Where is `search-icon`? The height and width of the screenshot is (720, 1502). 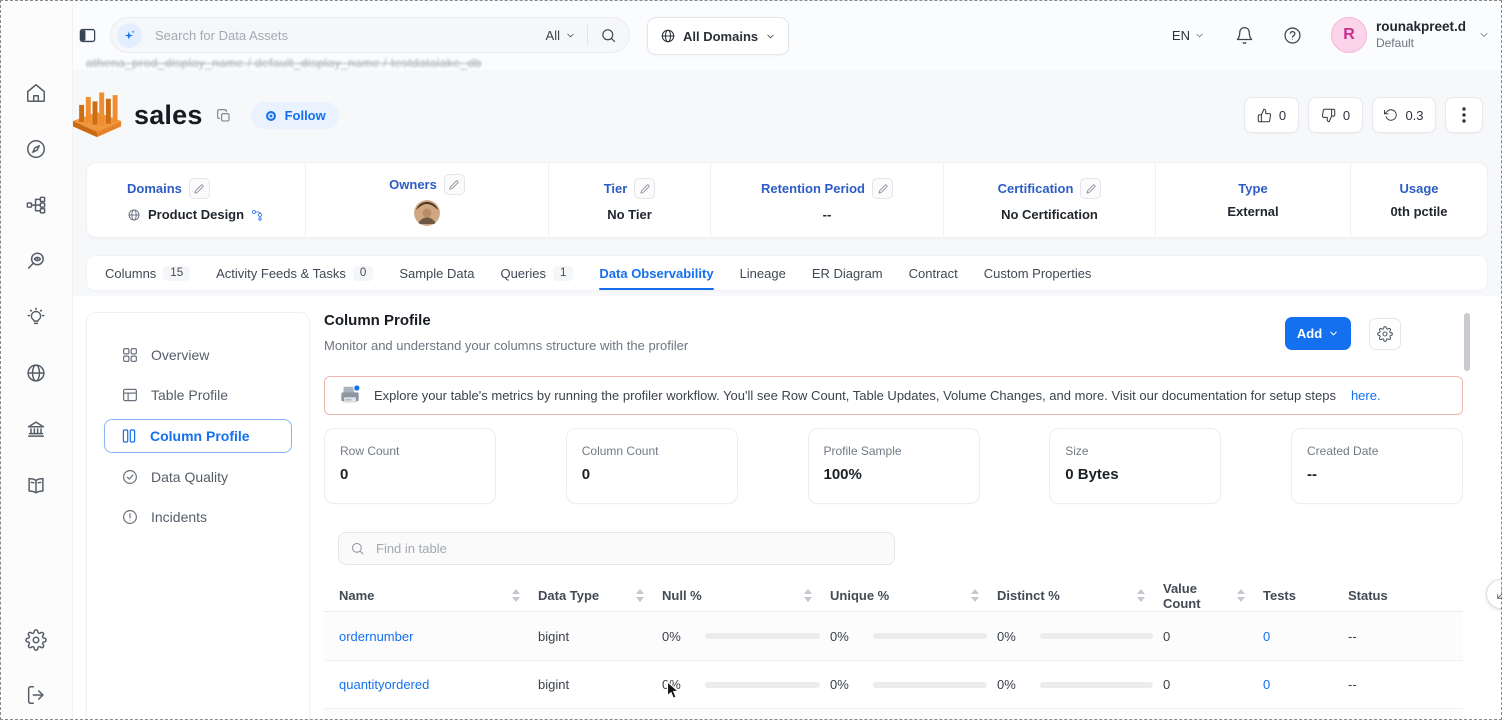 search-icon is located at coordinates (608, 35).